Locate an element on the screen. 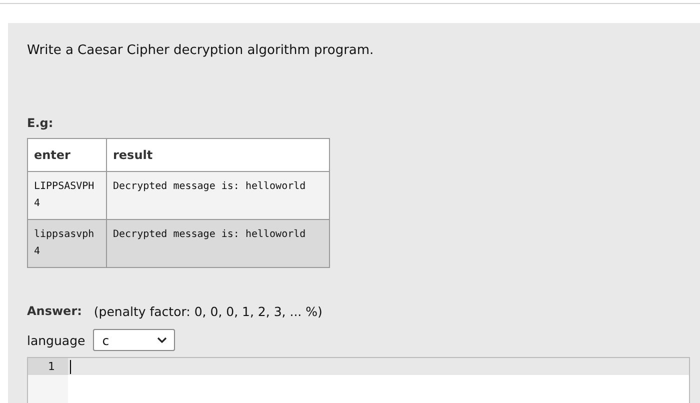 The width and height of the screenshot is (700, 403). column-header: enter is located at coordinates (67, 155).